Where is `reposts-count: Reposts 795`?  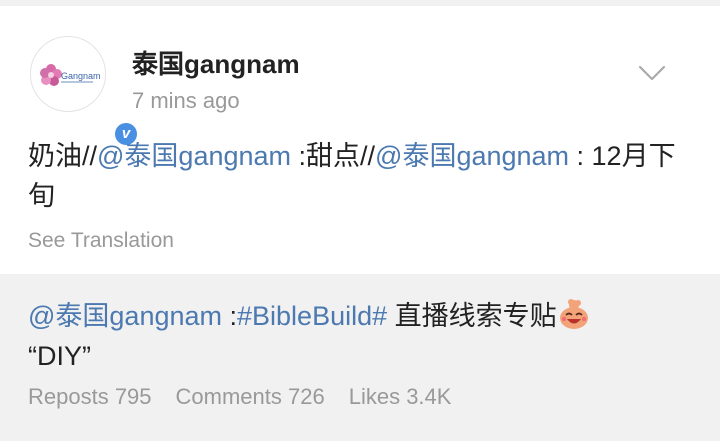
reposts-count: Reposts 795 is located at coordinates (90, 397).